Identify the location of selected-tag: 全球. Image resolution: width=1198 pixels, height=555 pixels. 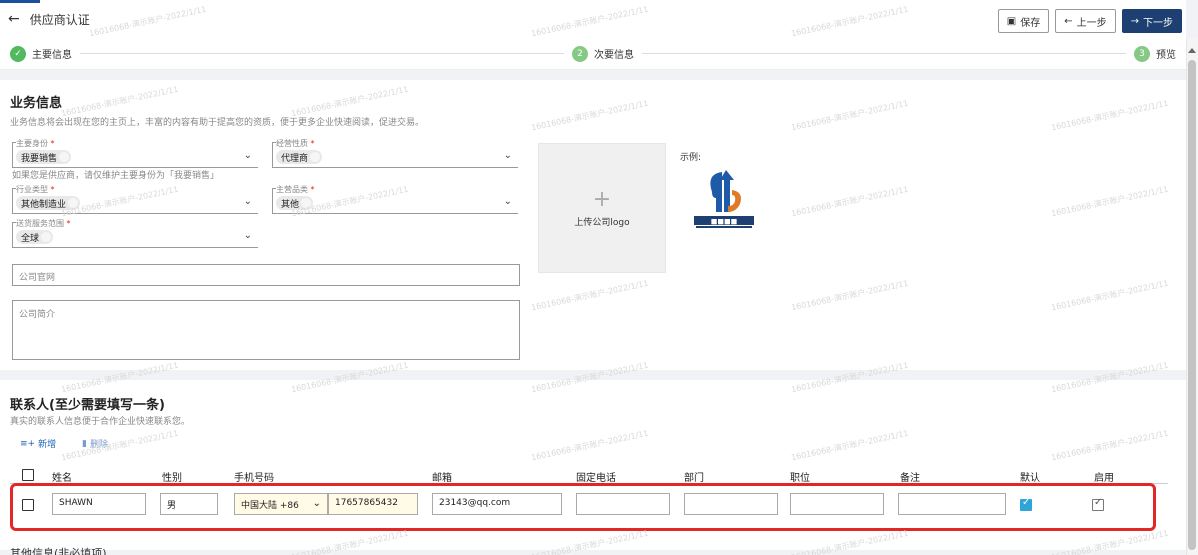
(35, 237).